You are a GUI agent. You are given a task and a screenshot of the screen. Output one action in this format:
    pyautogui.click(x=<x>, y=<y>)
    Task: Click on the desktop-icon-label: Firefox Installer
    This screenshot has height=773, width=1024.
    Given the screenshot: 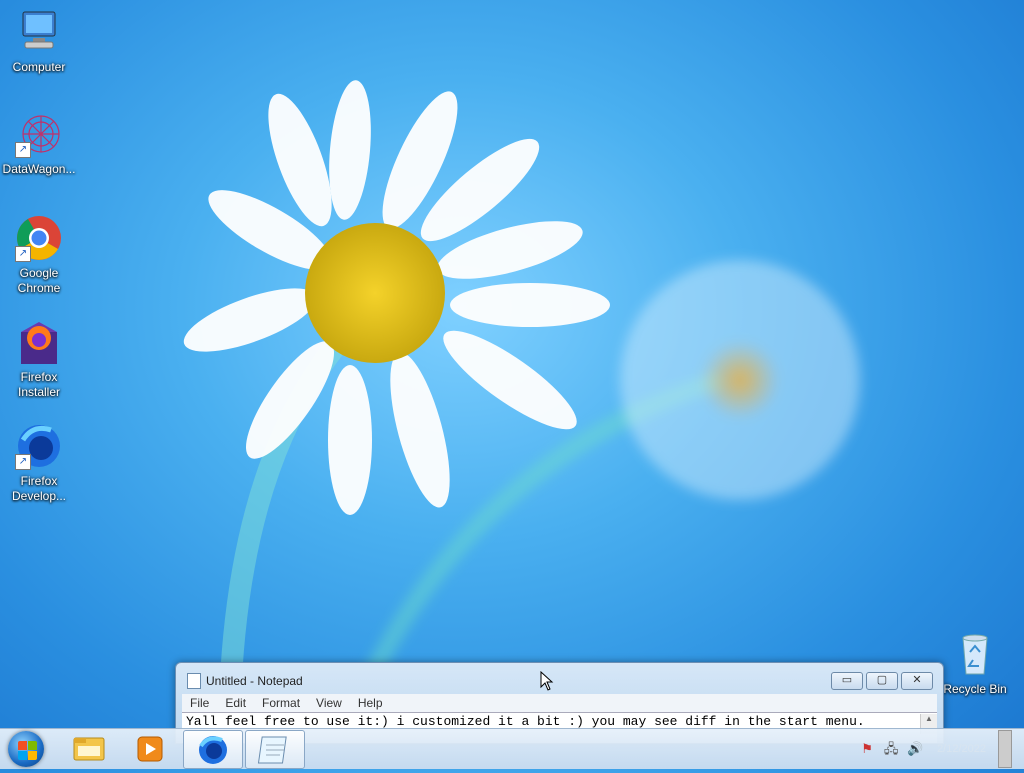 What is the action you would take?
    pyautogui.click(x=39, y=384)
    